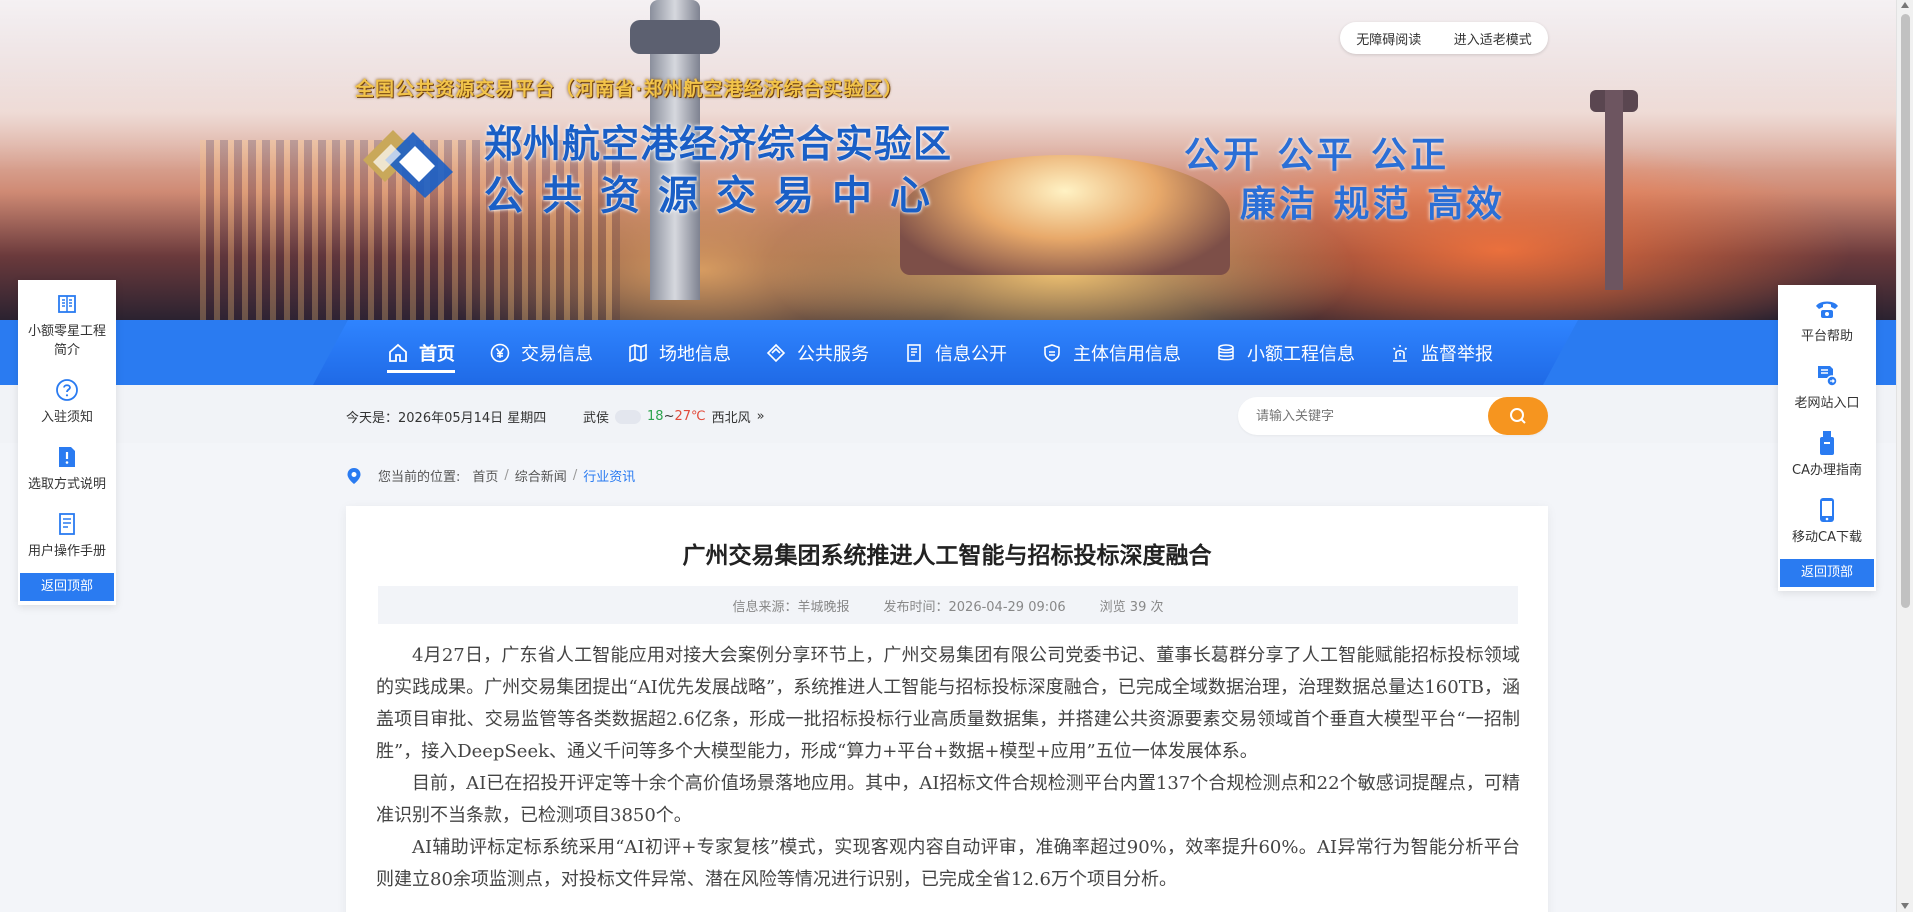 The image size is (1913, 912). I want to click on nav-item-credit-info: 主体信用信息, so click(1111, 352).